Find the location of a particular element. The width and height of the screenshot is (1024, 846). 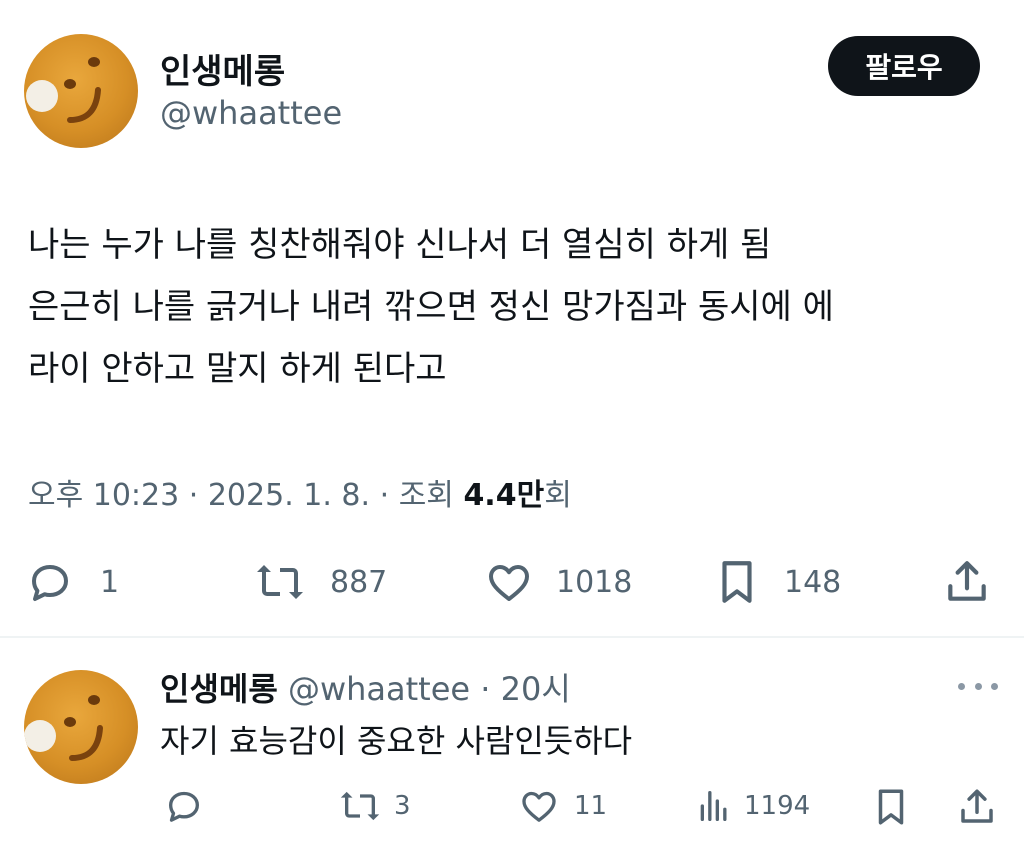

reply-text: 자기 효능감이 중요한 사람인듯하다 is located at coordinates (396, 741).